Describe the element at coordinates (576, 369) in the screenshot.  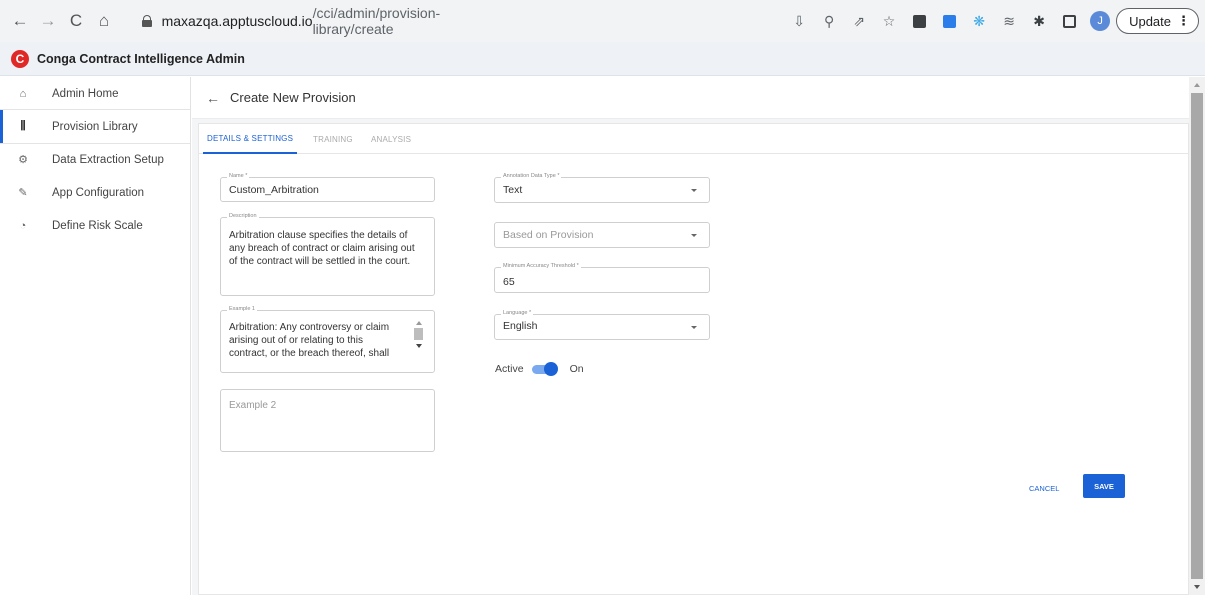
I see `active-state-label: On` at that location.